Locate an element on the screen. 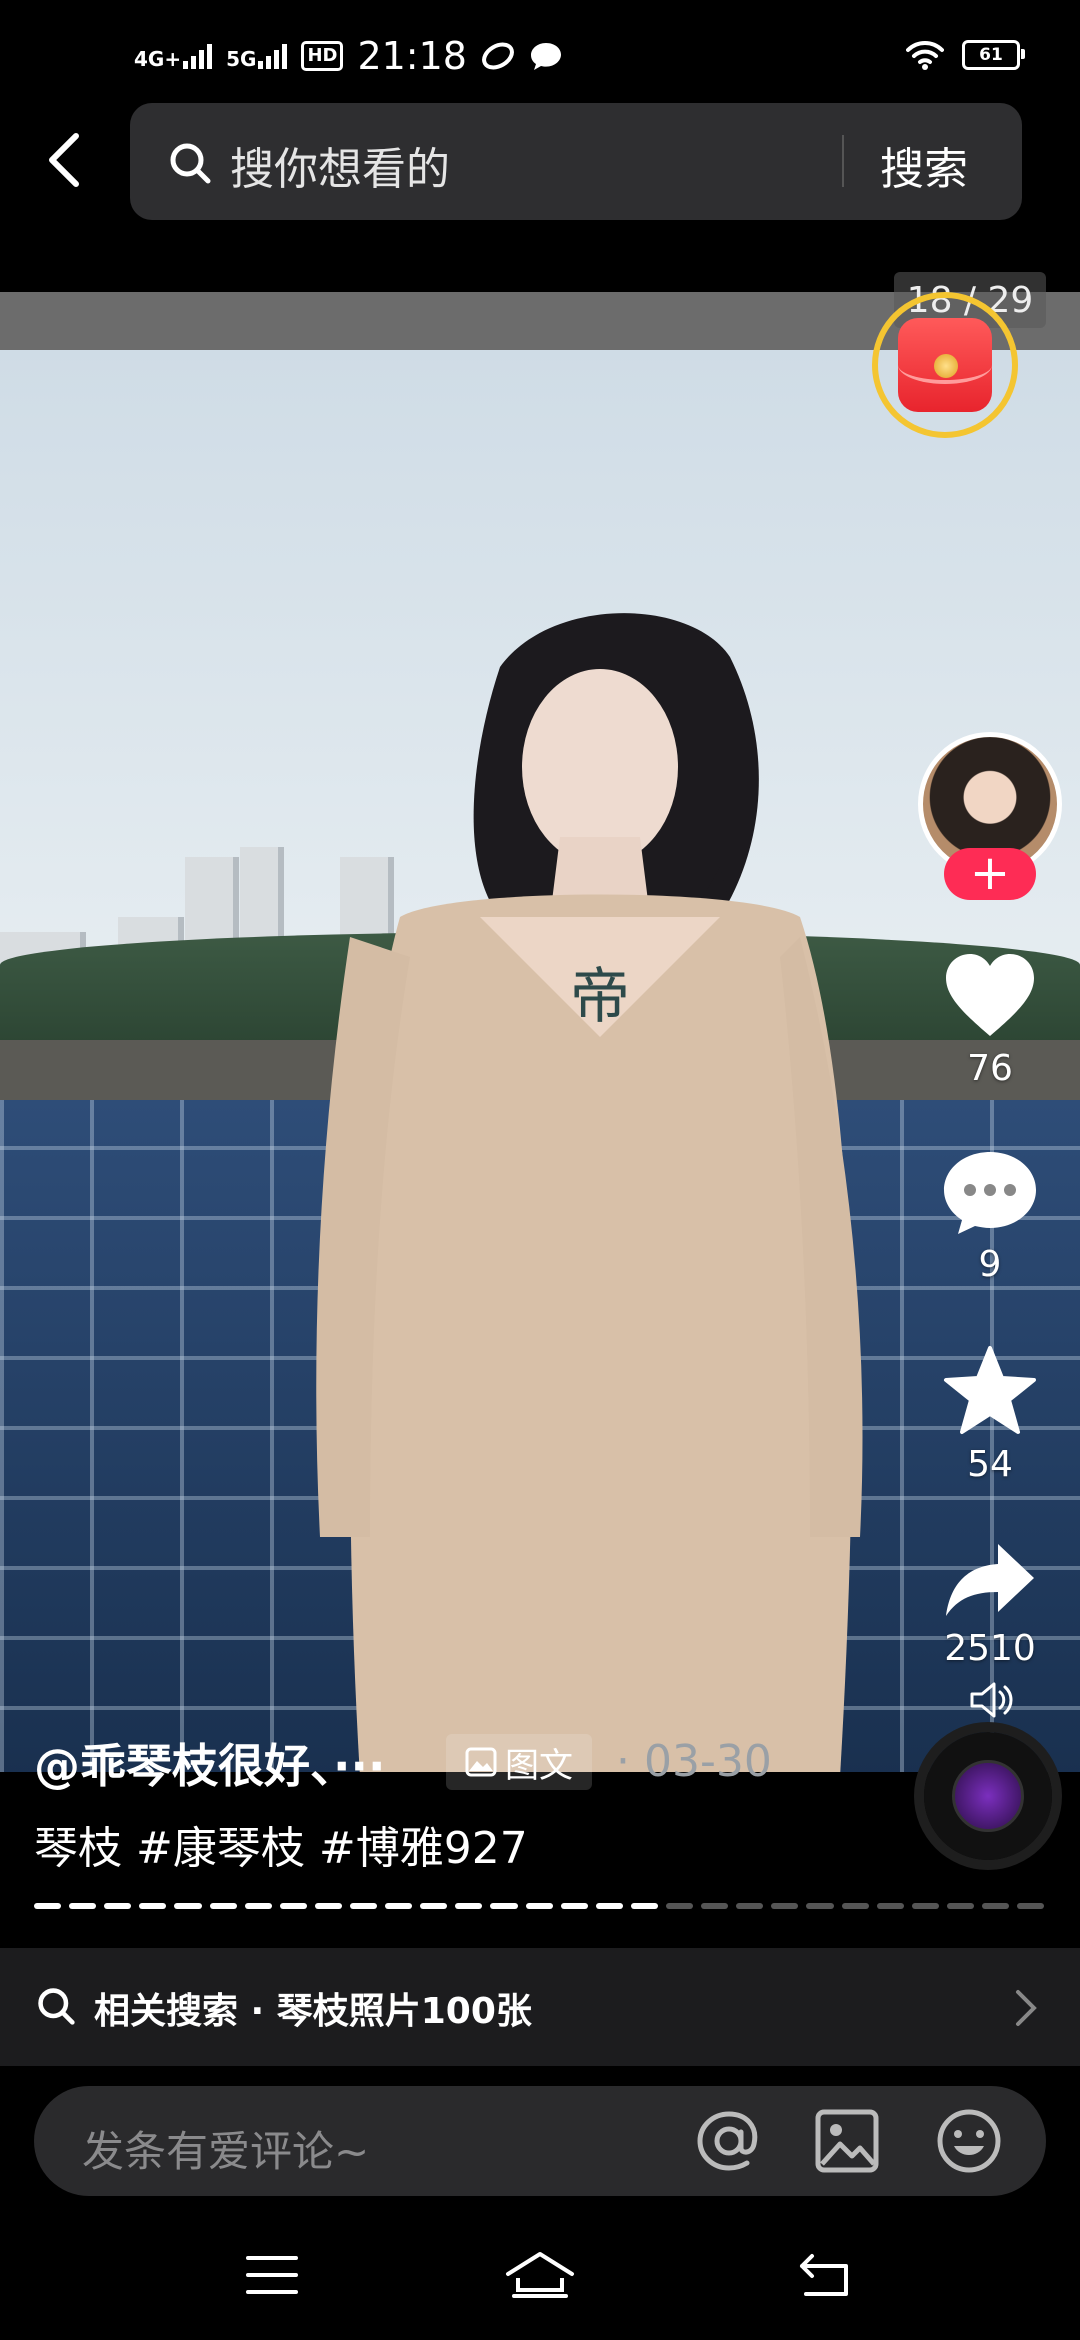  image-progress-bar is located at coordinates (539, 1906).